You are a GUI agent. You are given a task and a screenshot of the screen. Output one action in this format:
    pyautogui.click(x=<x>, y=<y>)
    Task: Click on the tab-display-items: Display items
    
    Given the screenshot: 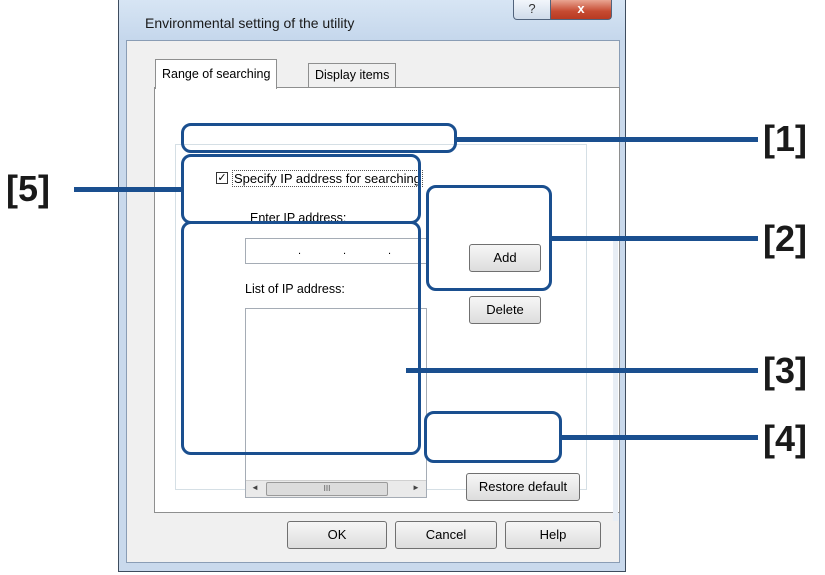 What is the action you would take?
    pyautogui.click(x=352, y=75)
    